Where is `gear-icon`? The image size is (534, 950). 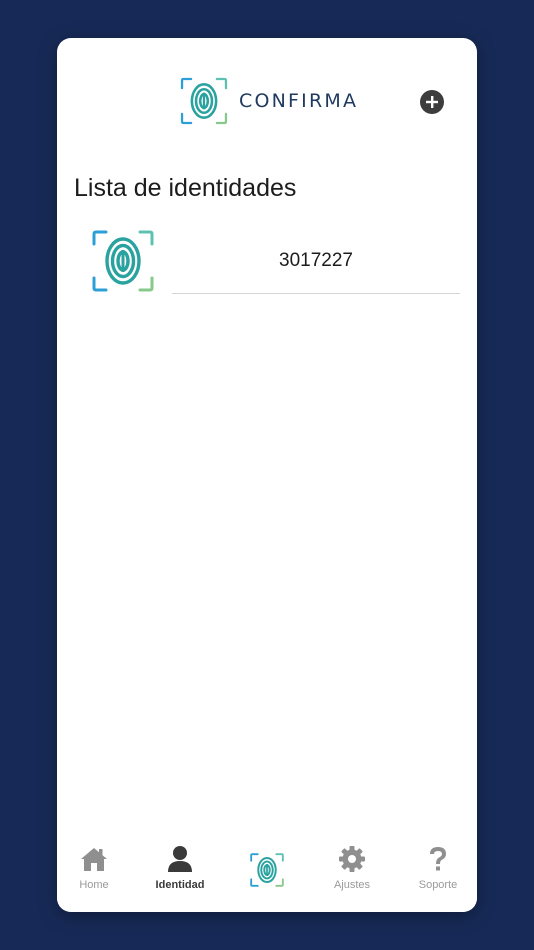
gear-icon is located at coordinates (352, 859).